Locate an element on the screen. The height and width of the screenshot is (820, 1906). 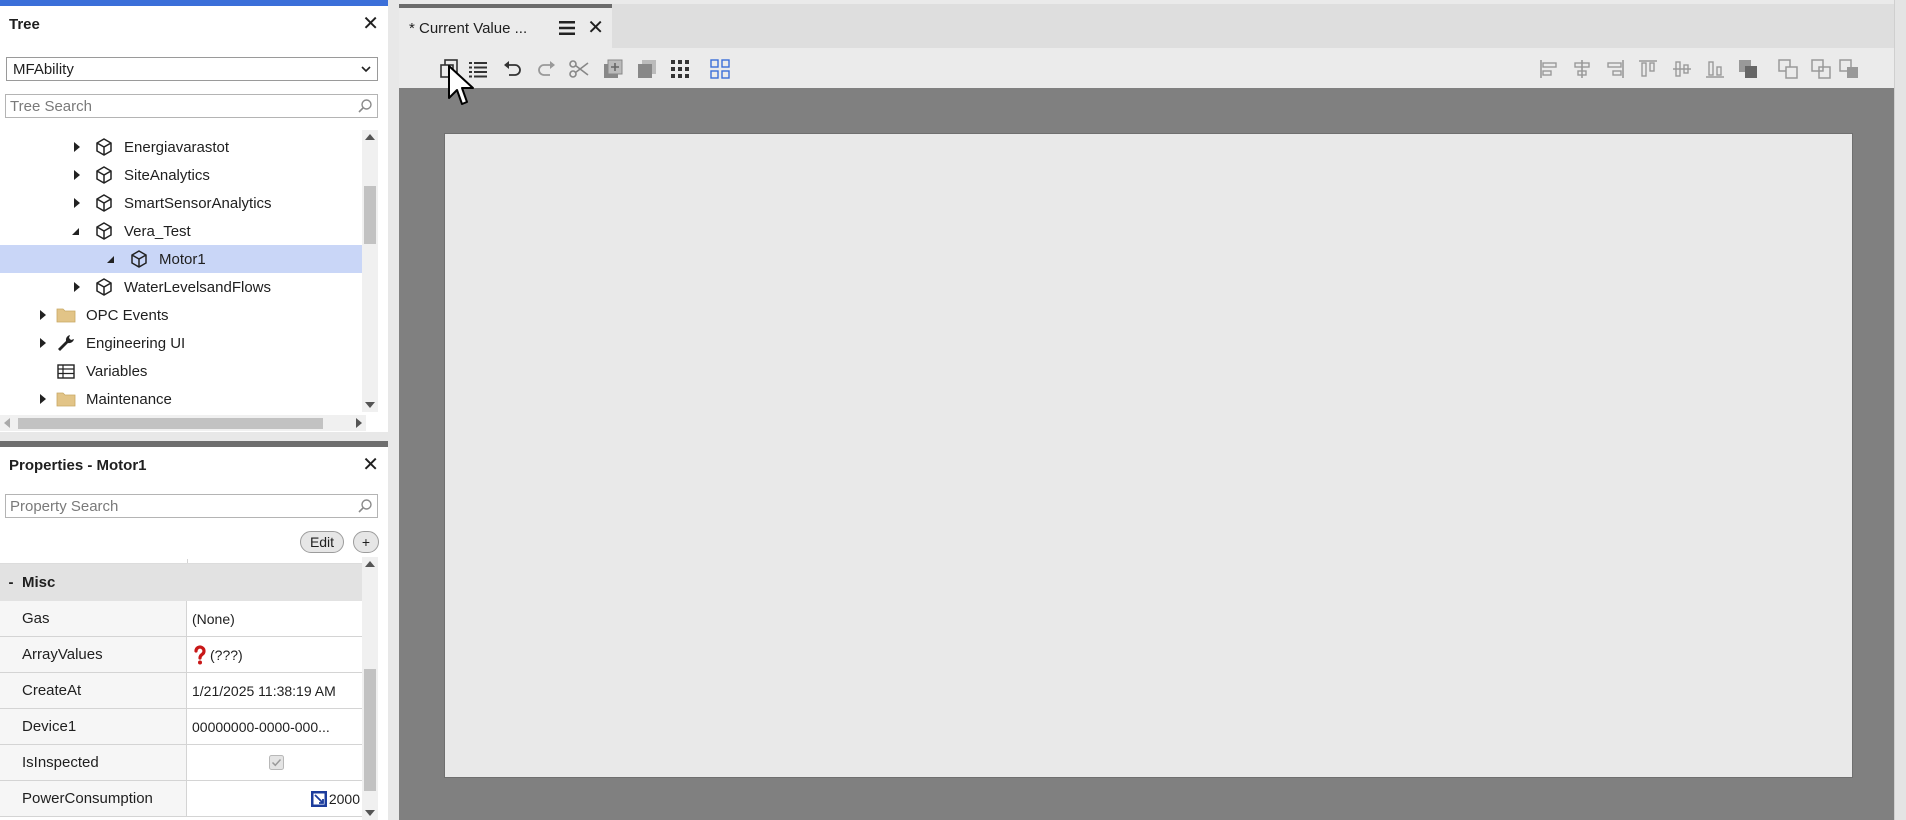
linked-value-icon is located at coordinates (319, 799).